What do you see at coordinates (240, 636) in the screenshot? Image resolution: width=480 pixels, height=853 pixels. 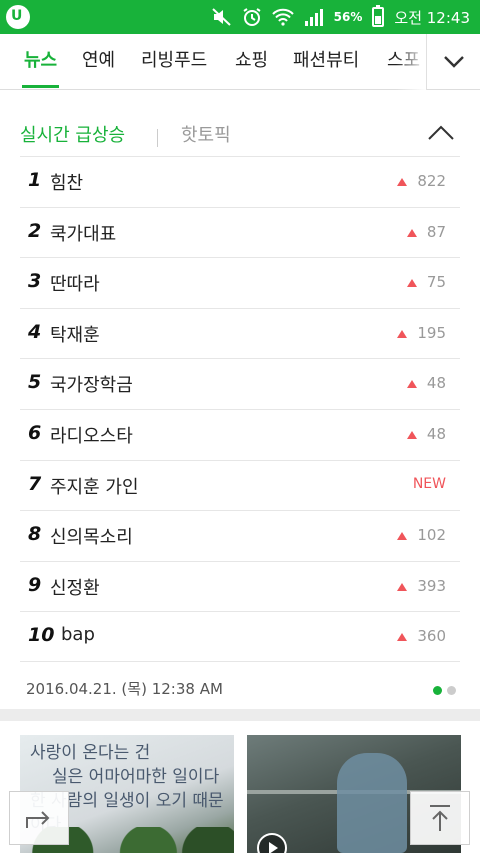 I see `ranking-row: 10 bap 360` at bounding box center [240, 636].